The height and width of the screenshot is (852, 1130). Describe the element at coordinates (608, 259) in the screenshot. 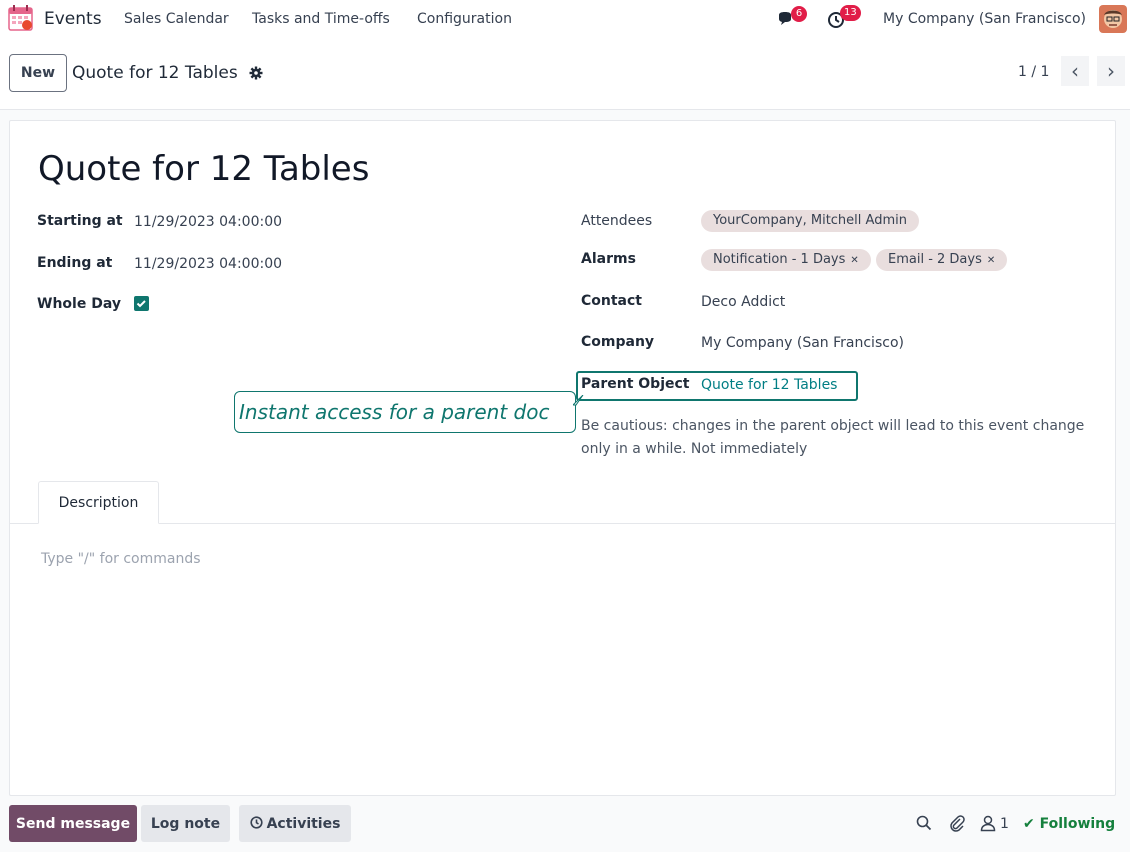

I see `alarms-label: Alarms` at that location.